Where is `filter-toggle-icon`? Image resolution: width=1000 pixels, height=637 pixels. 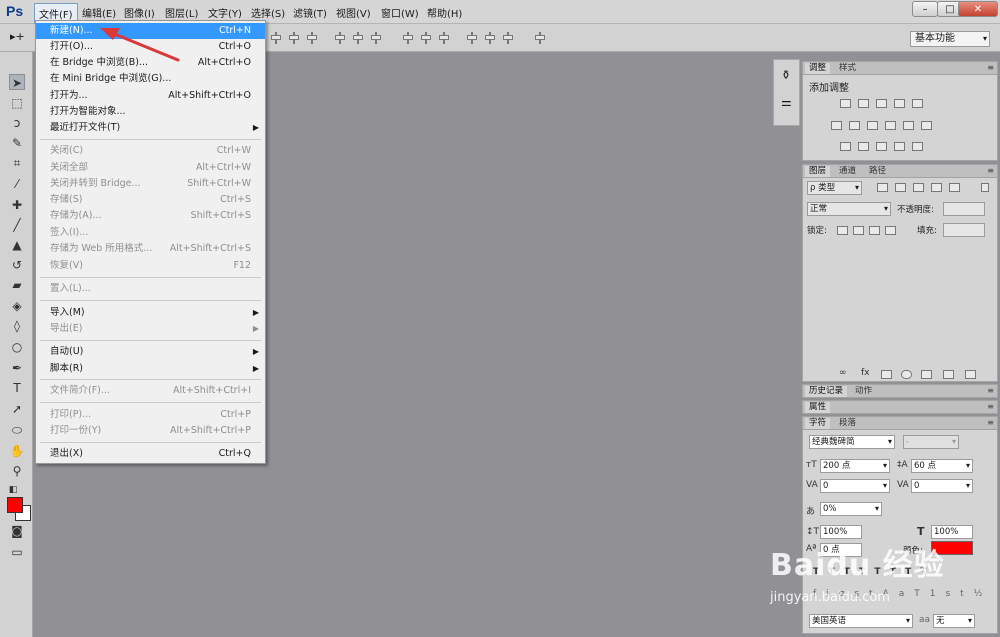
filter-toggle-icon is located at coordinates (985, 187).